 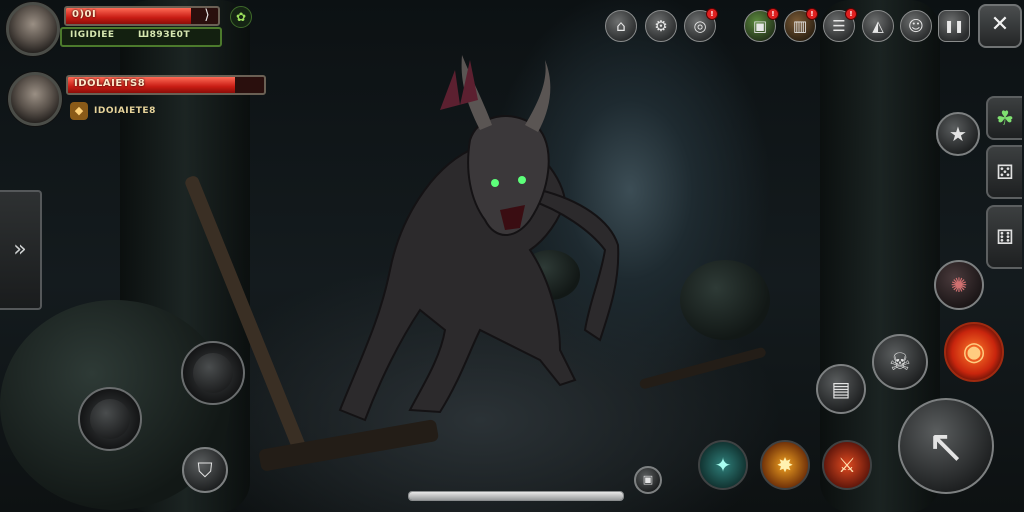 I want to click on right-tab-inventory: ⚅, so click(x=1004, y=237).